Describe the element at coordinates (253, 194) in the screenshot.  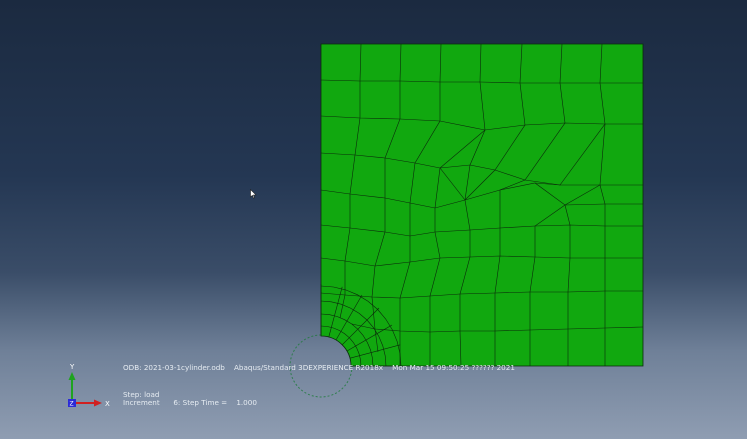
I see `arrow-pointer-icon` at that location.